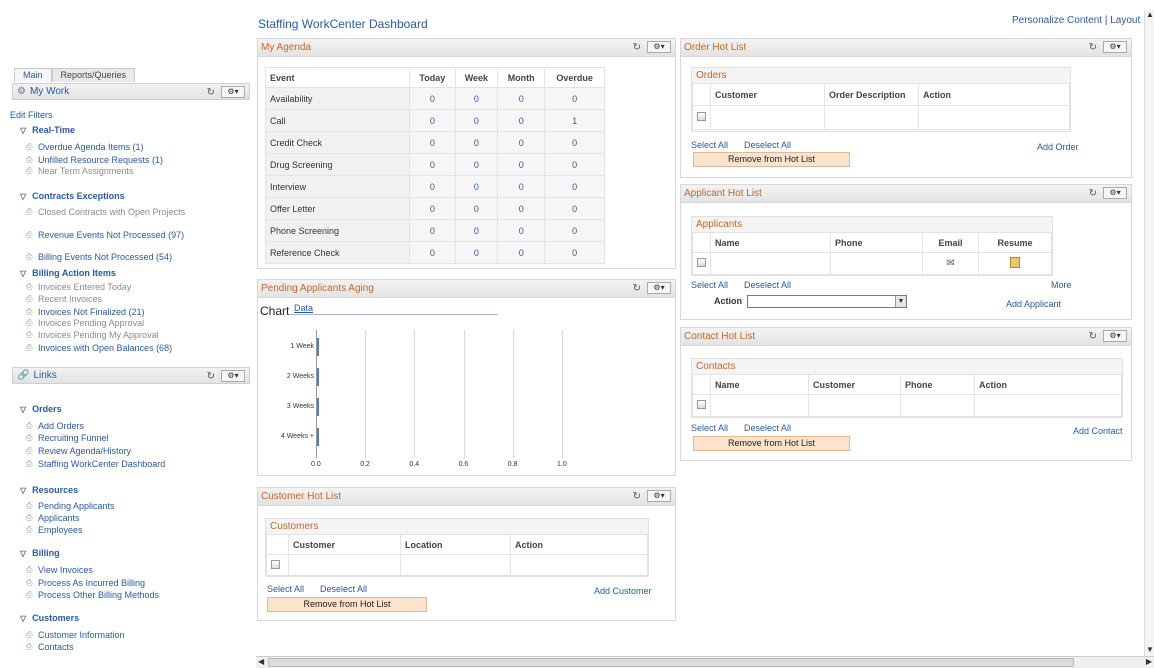  I want to click on link-invoices-entered-today: ⎙ Invoices Entered Today, so click(78, 287).